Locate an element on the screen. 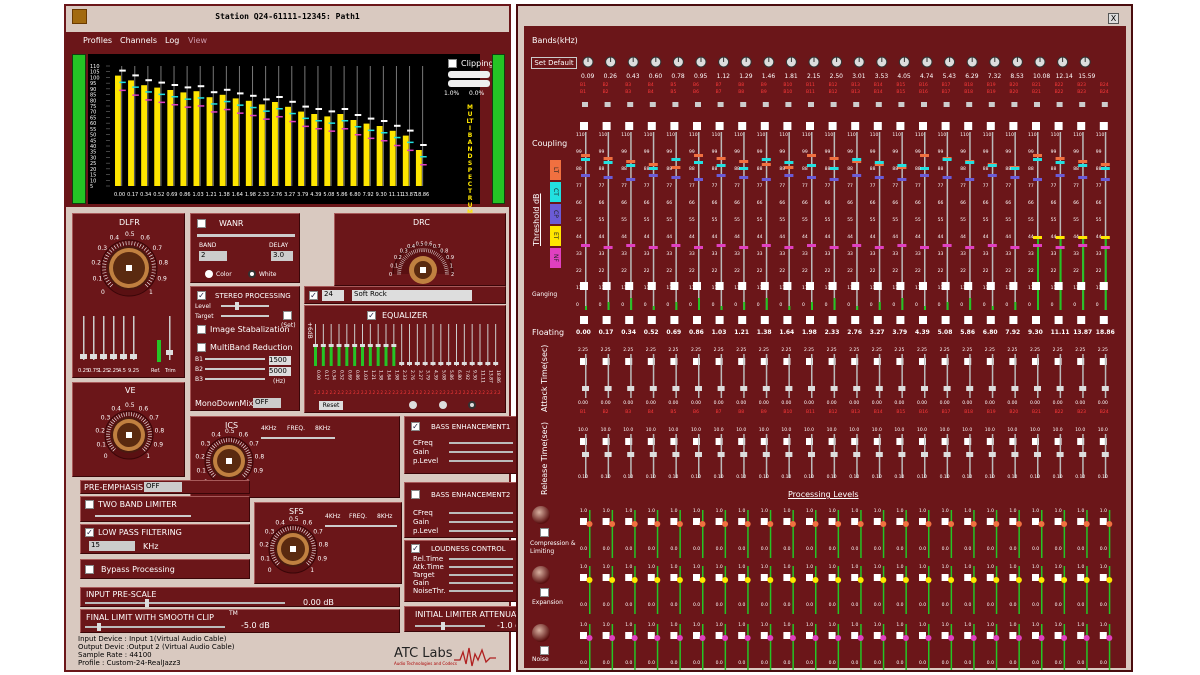  ics-freq-slider is located at coordinates (298, 438).